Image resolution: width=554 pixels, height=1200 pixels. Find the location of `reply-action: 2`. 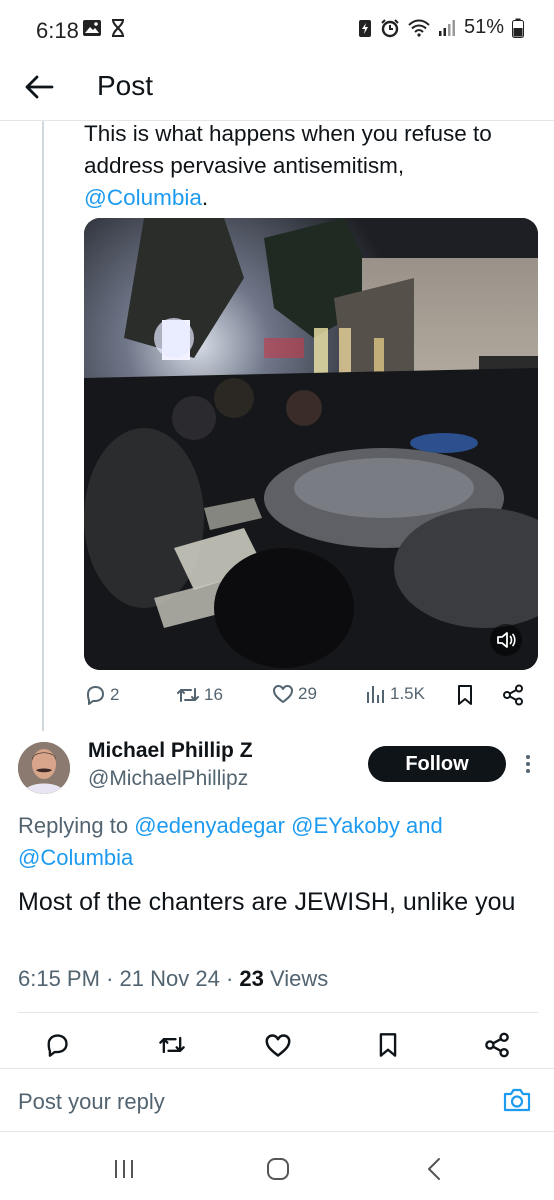

reply-action: 2 is located at coordinates (101, 695).